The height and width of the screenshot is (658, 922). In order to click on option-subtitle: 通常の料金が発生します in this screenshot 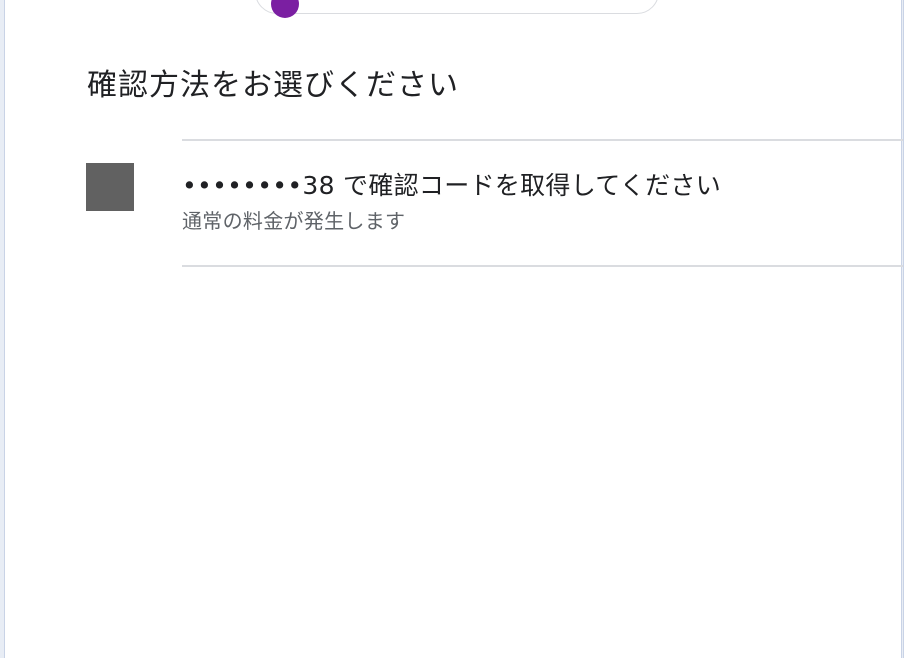, I will do `click(294, 221)`.